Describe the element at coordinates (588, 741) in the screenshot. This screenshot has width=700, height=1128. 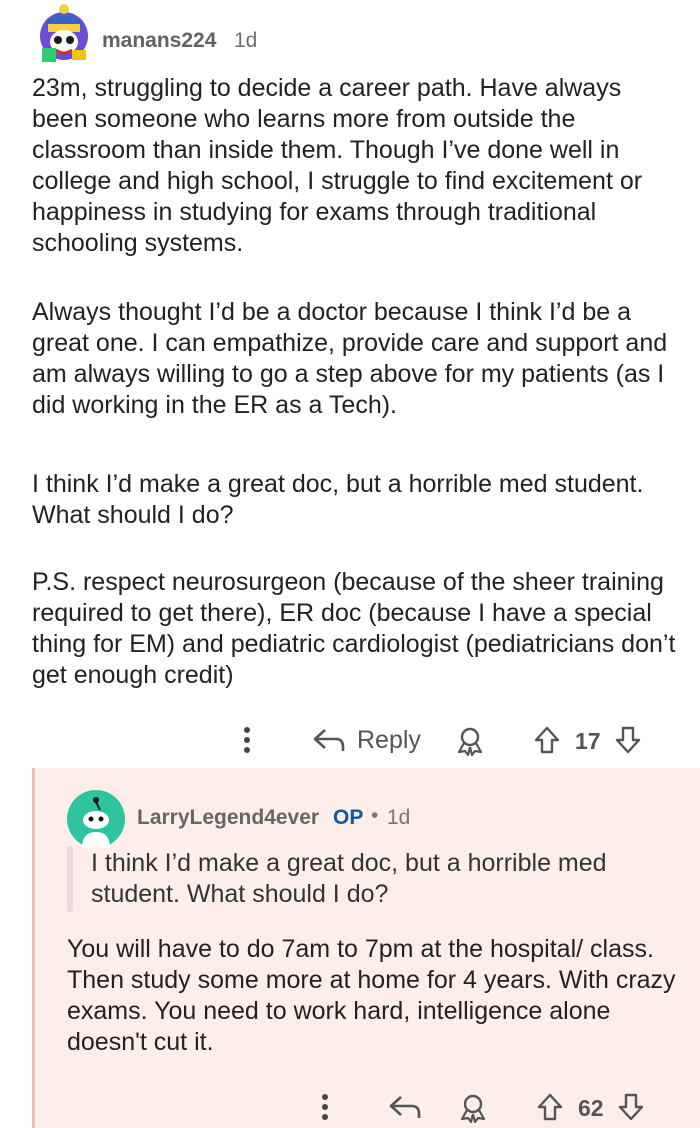
I see `comment-vote-count: 17` at that location.